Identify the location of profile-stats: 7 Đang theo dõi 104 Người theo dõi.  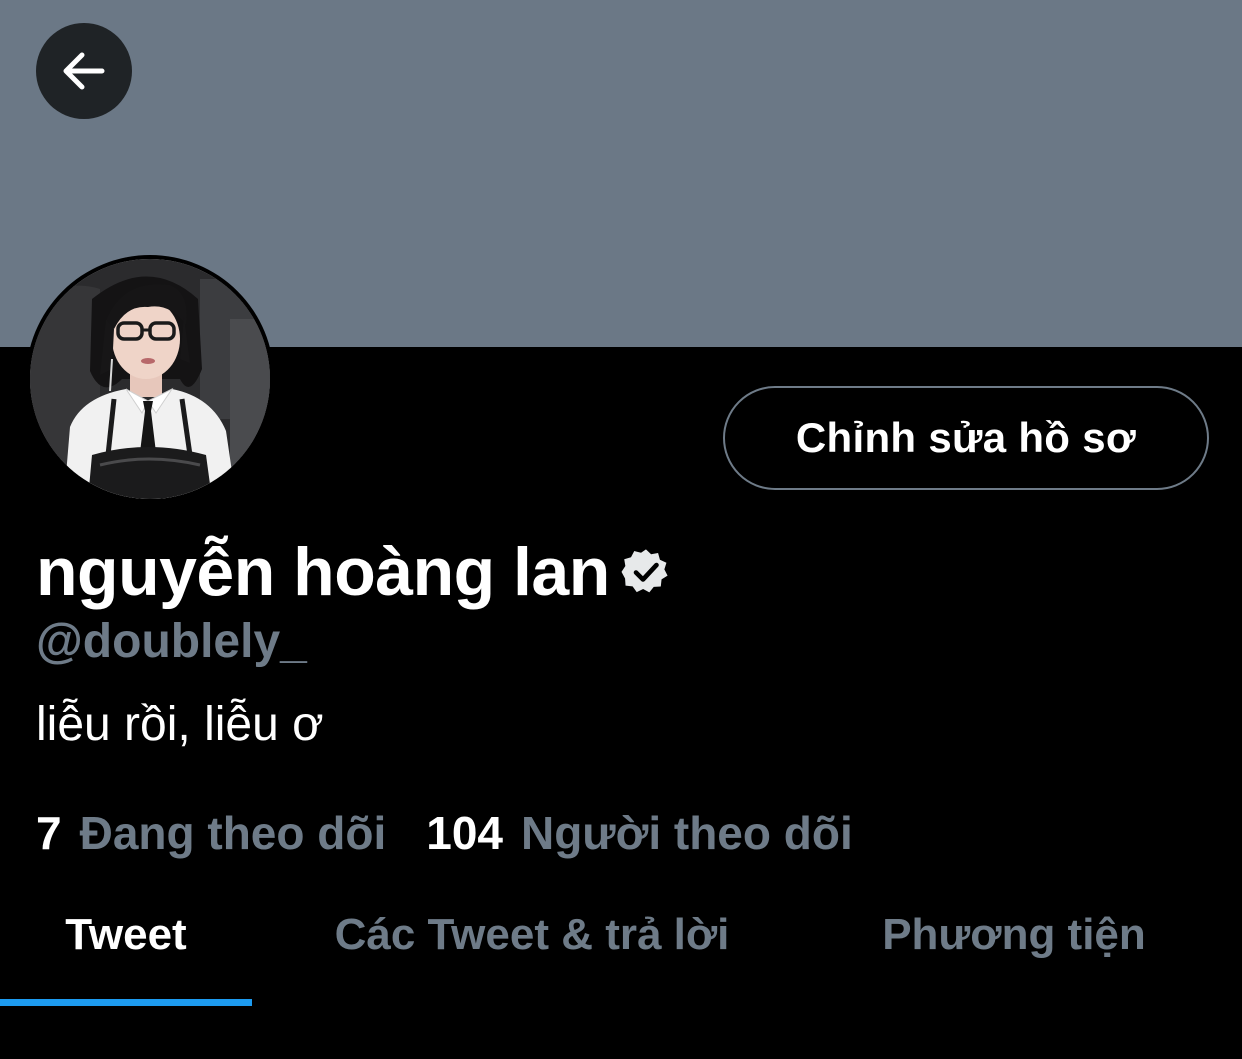
(444, 833).